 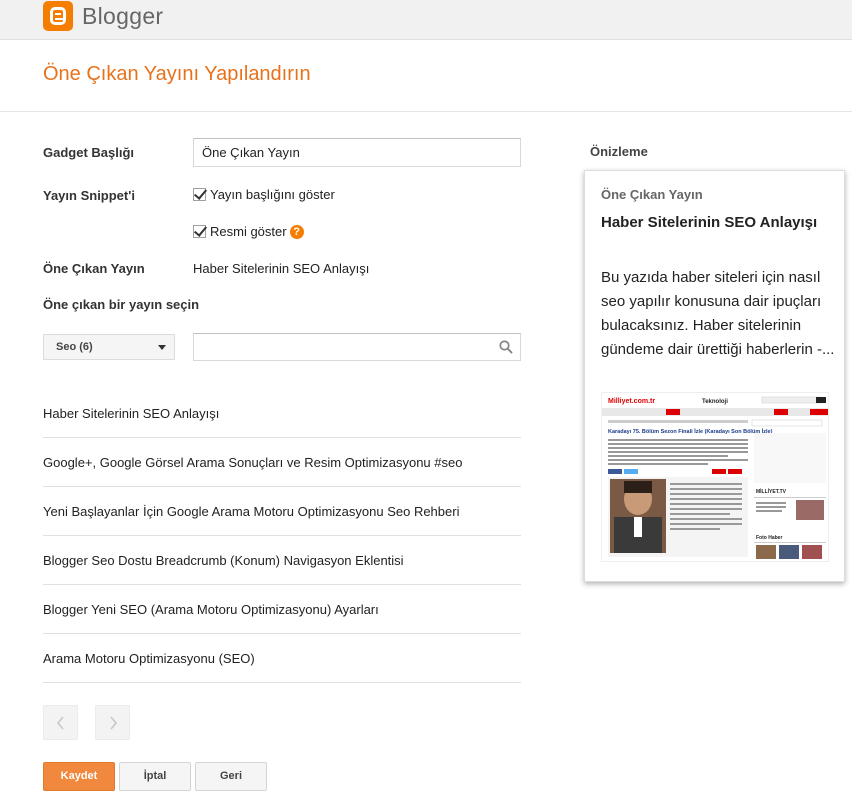 I want to click on gadget-title-label: Gadget Başlığı, so click(x=89, y=152).